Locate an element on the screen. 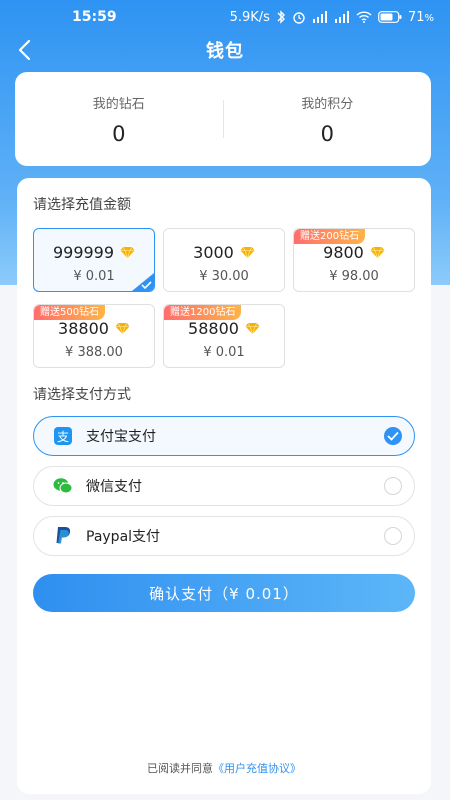  status-bar: 15:59 5.9K/s 71% is located at coordinates (225, 17).